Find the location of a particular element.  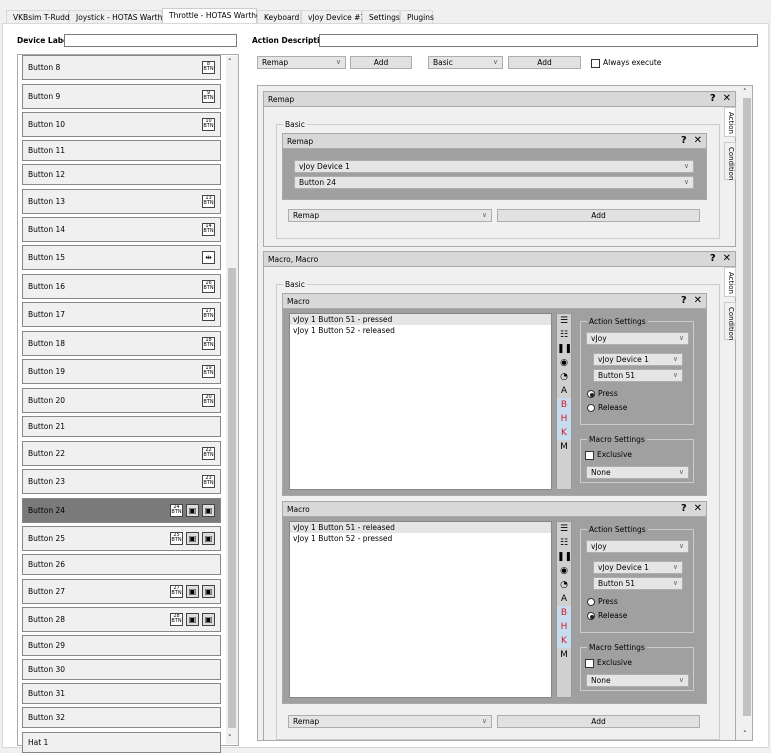

macro-tool-h: H is located at coordinates (564, 627).